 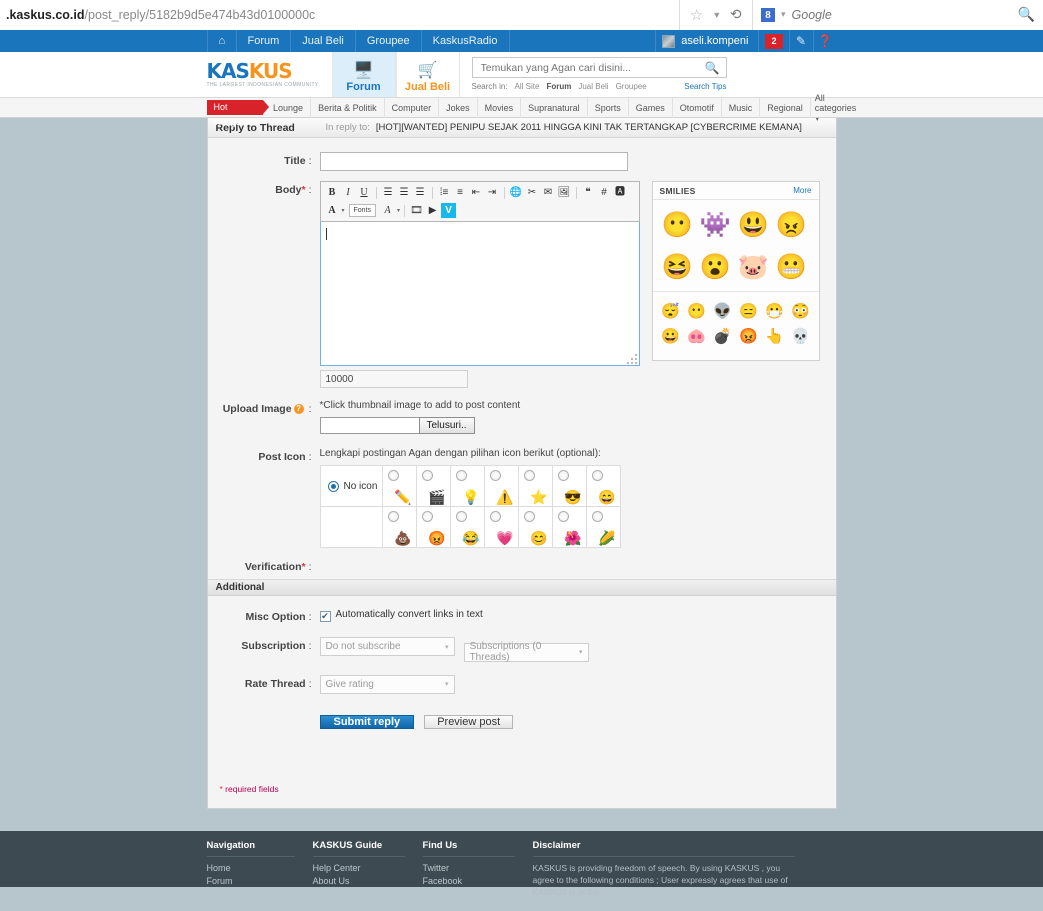 I want to click on pencil-icon: ✎, so click(x=800, y=41).